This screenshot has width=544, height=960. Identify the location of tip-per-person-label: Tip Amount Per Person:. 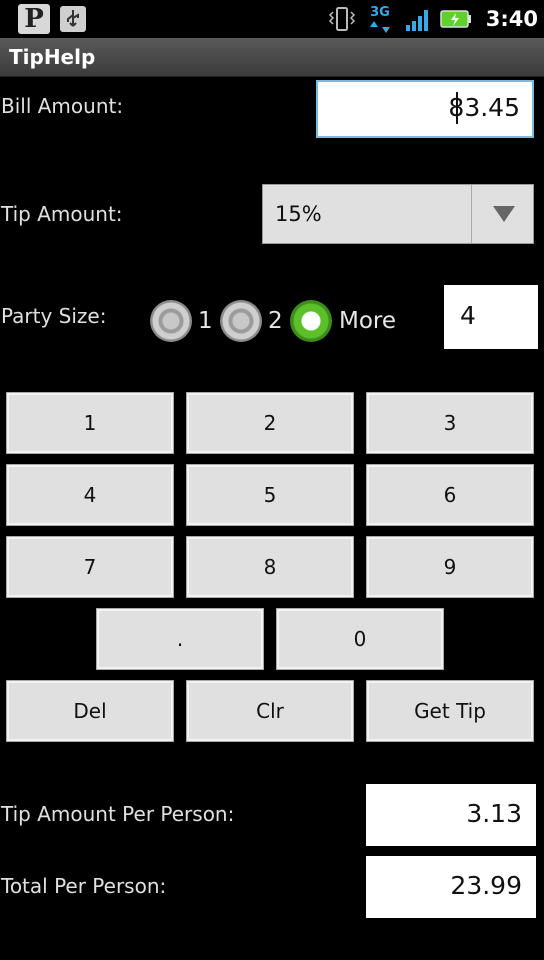
(118, 814).